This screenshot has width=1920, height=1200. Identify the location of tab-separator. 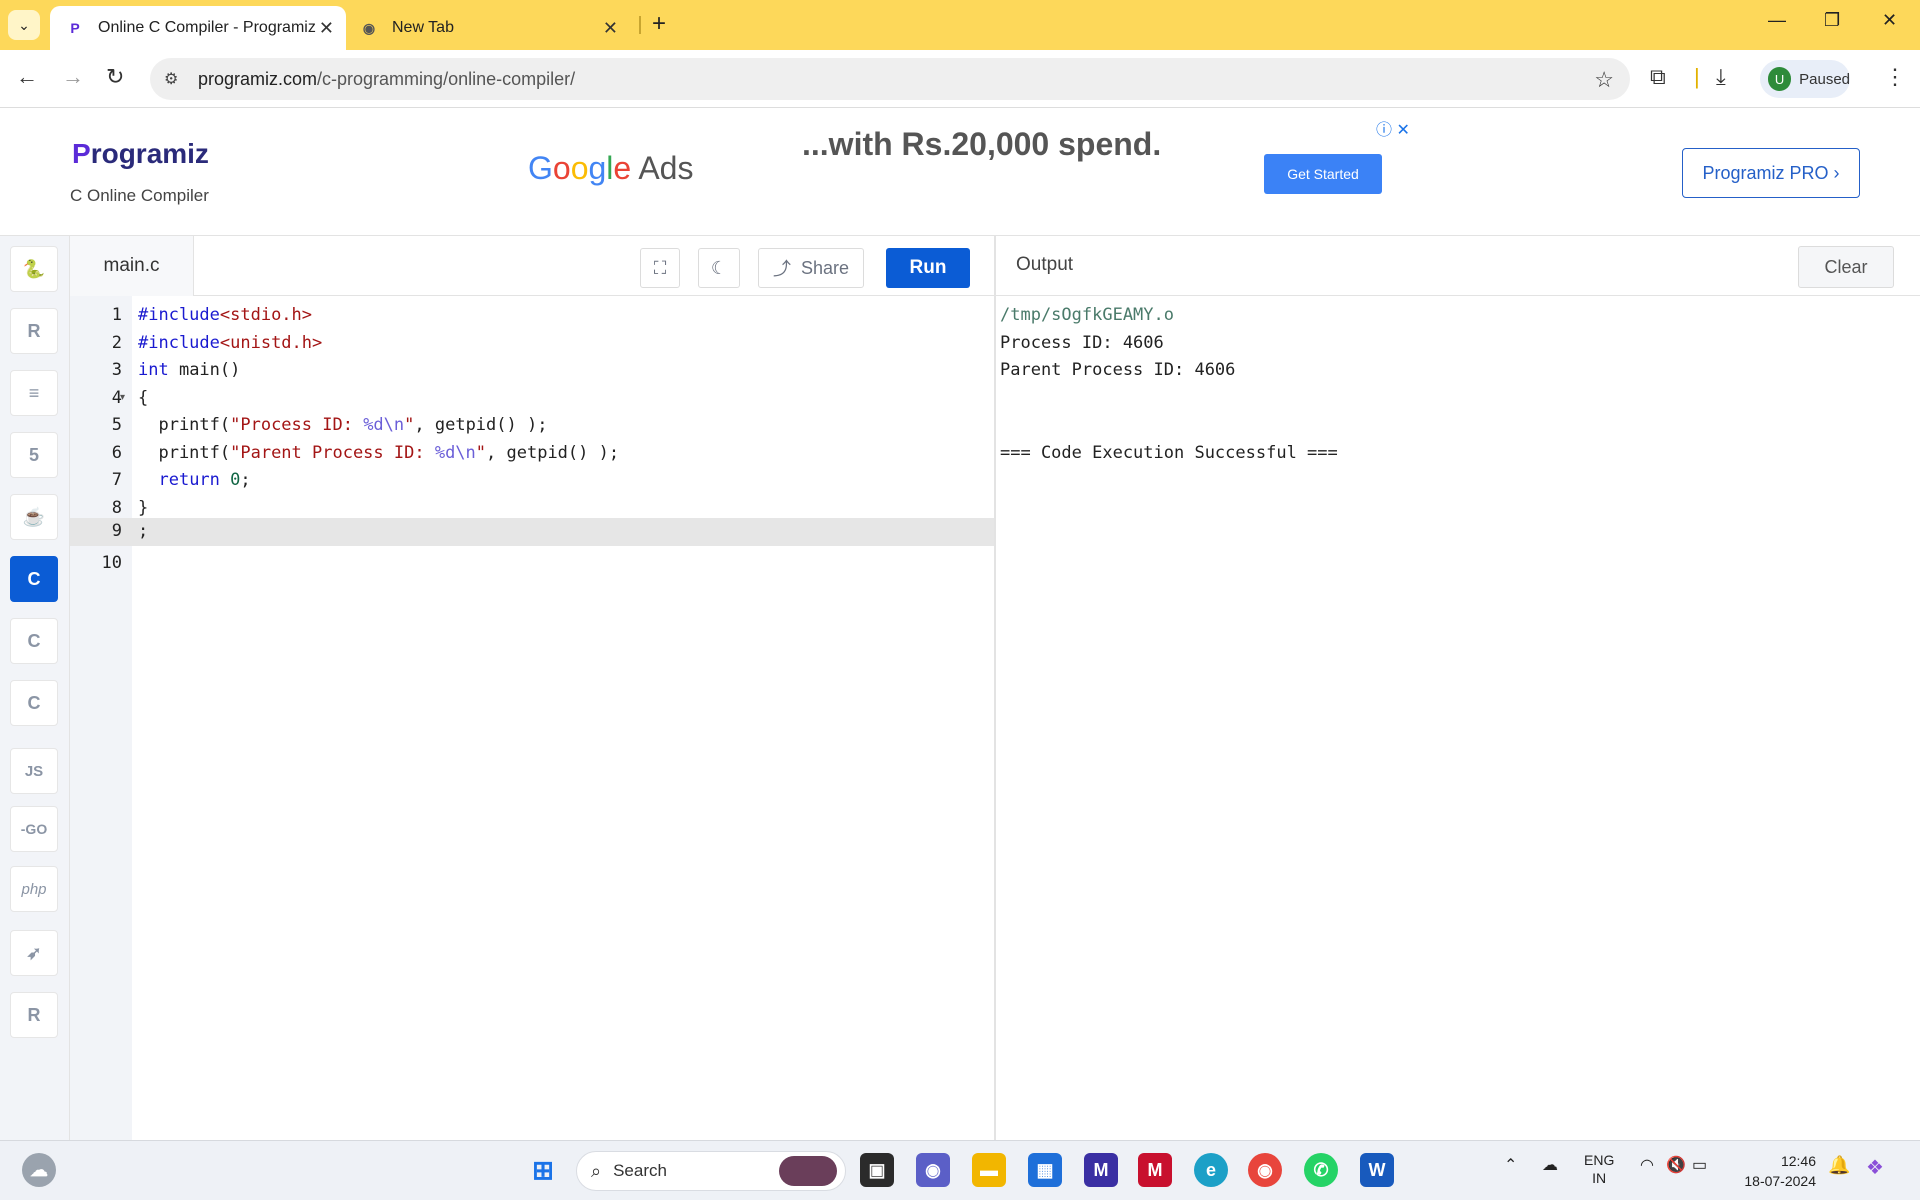
(640, 25).